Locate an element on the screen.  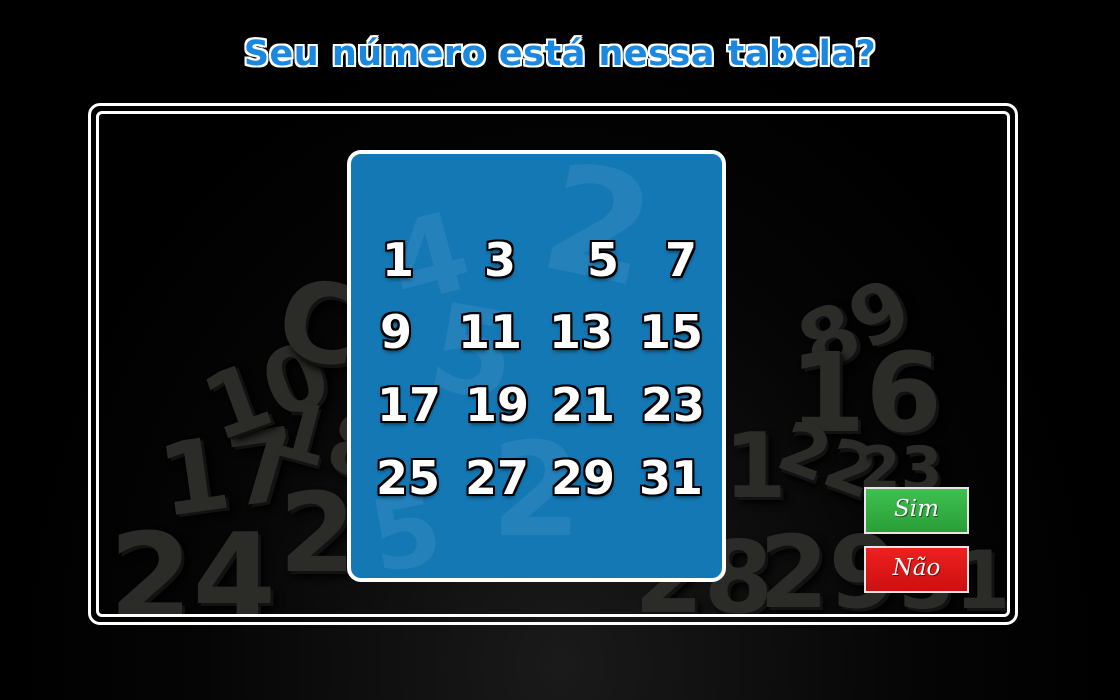
background-digit: 89 is located at coordinates (854, 325).